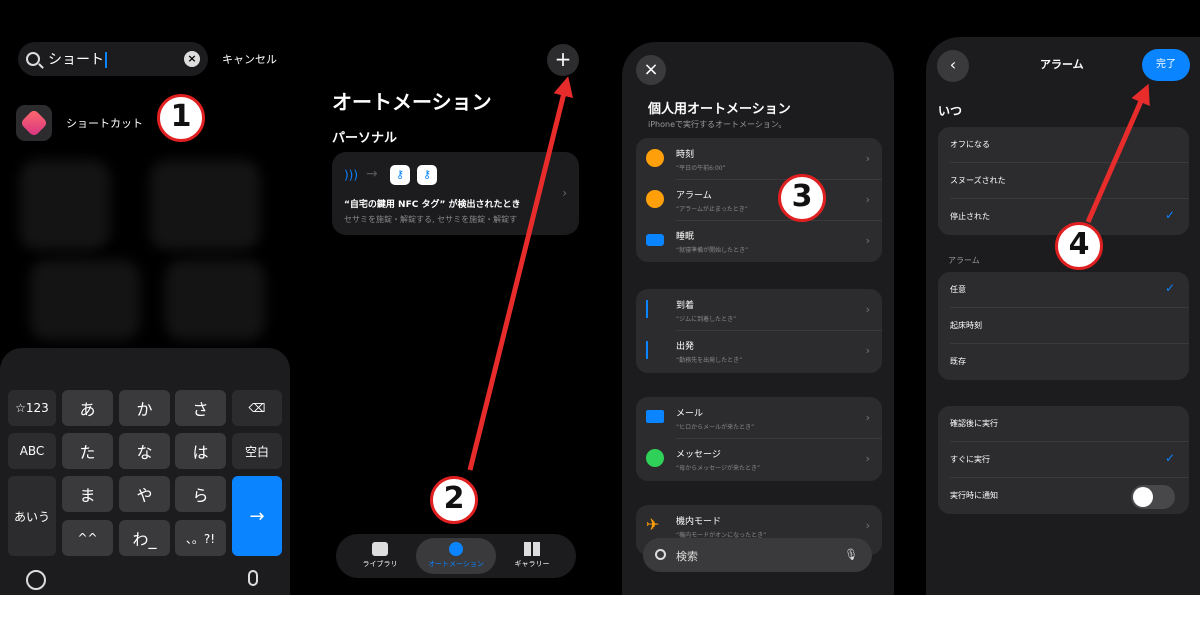 This screenshot has height=630, width=1200. I want to click on key-space: 空白, so click(257, 451).